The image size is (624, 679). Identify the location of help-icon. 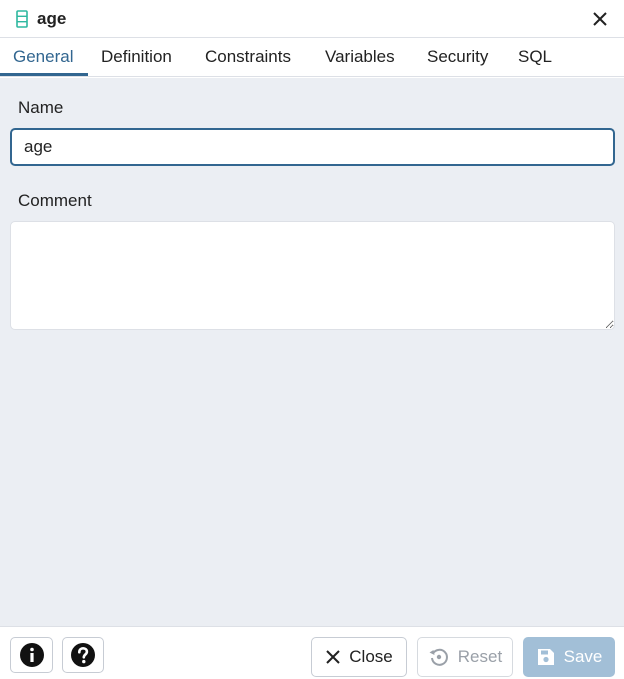
(83, 655).